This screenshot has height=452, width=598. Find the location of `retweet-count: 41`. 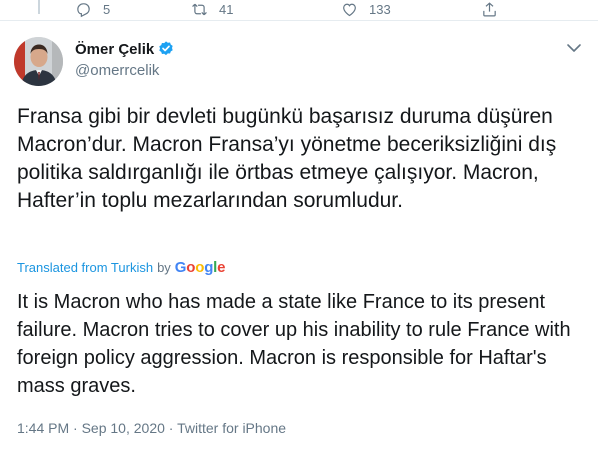

retweet-count: 41 is located at coordinates (226, 9).